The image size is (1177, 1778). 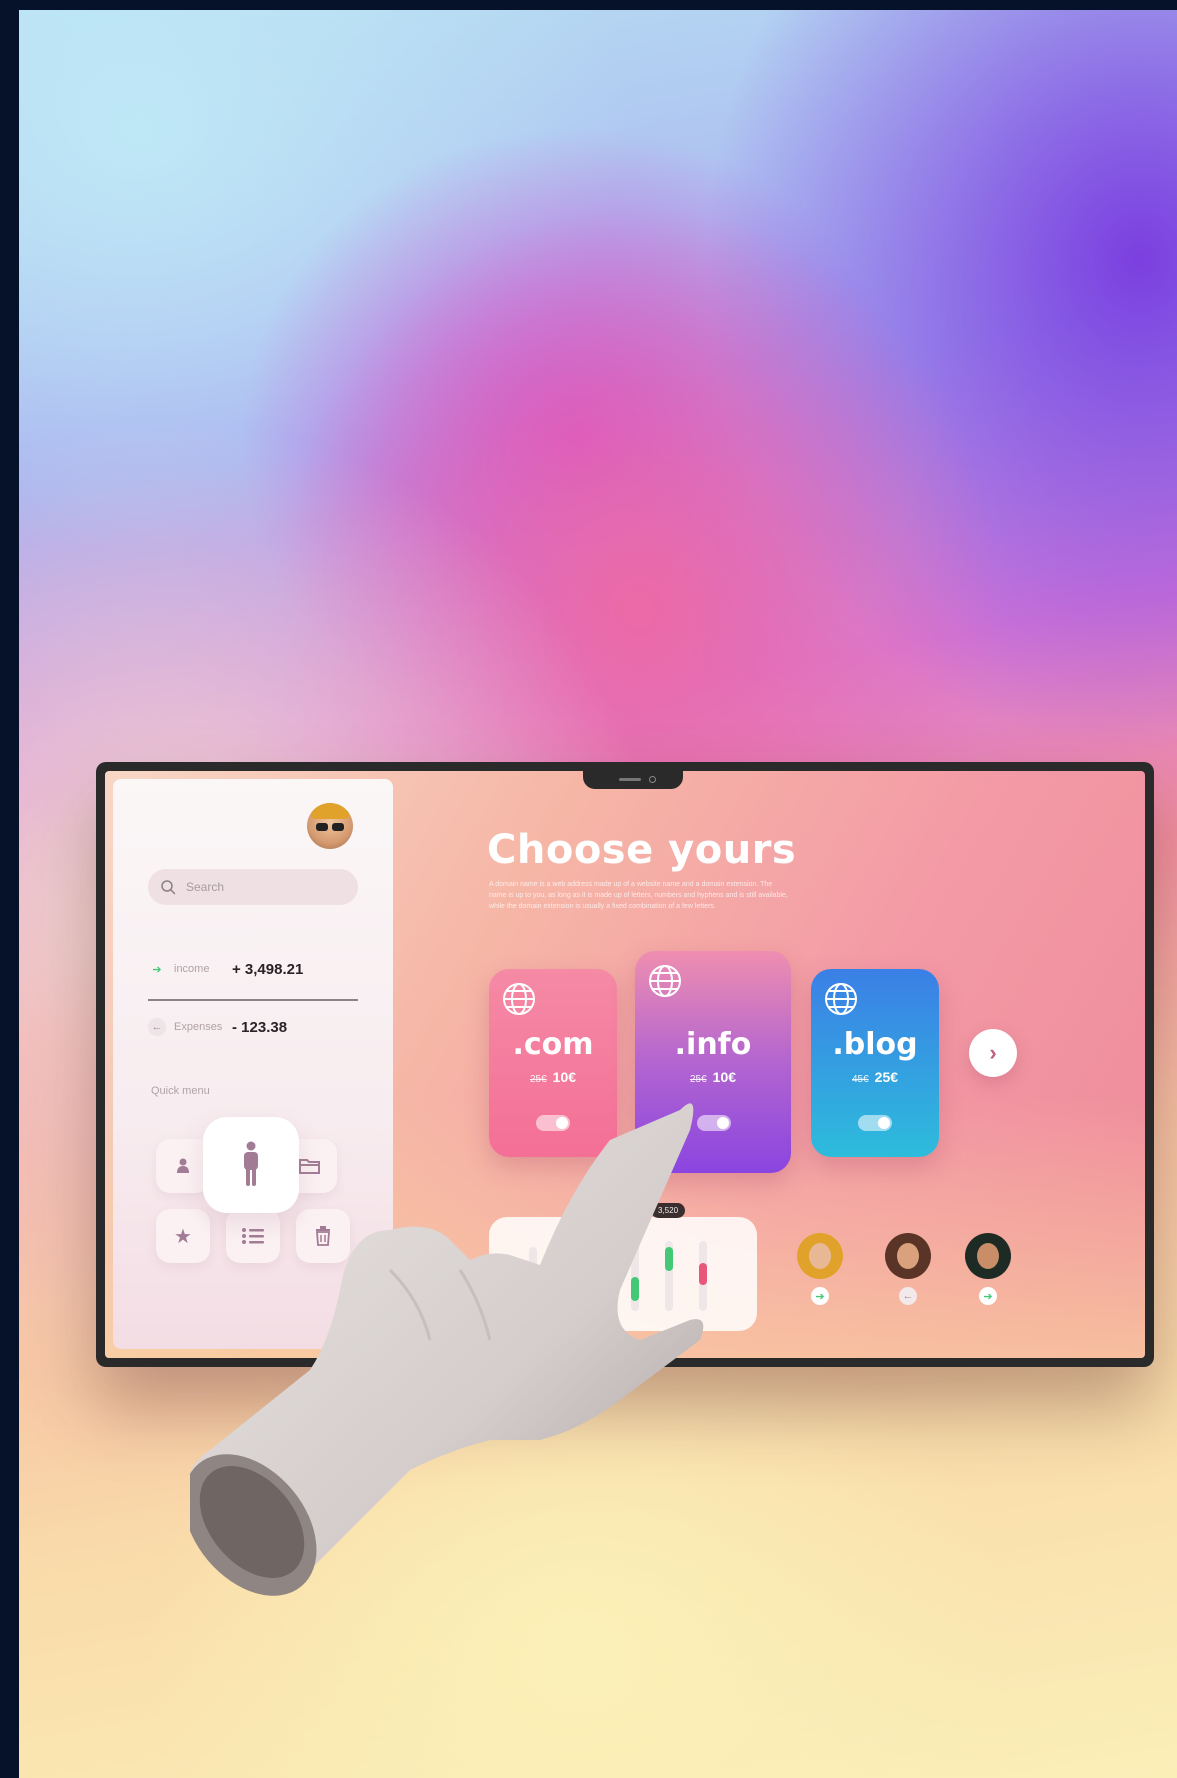 I want to click on expenses-label: Expenses, so click(x=198, y=1027).